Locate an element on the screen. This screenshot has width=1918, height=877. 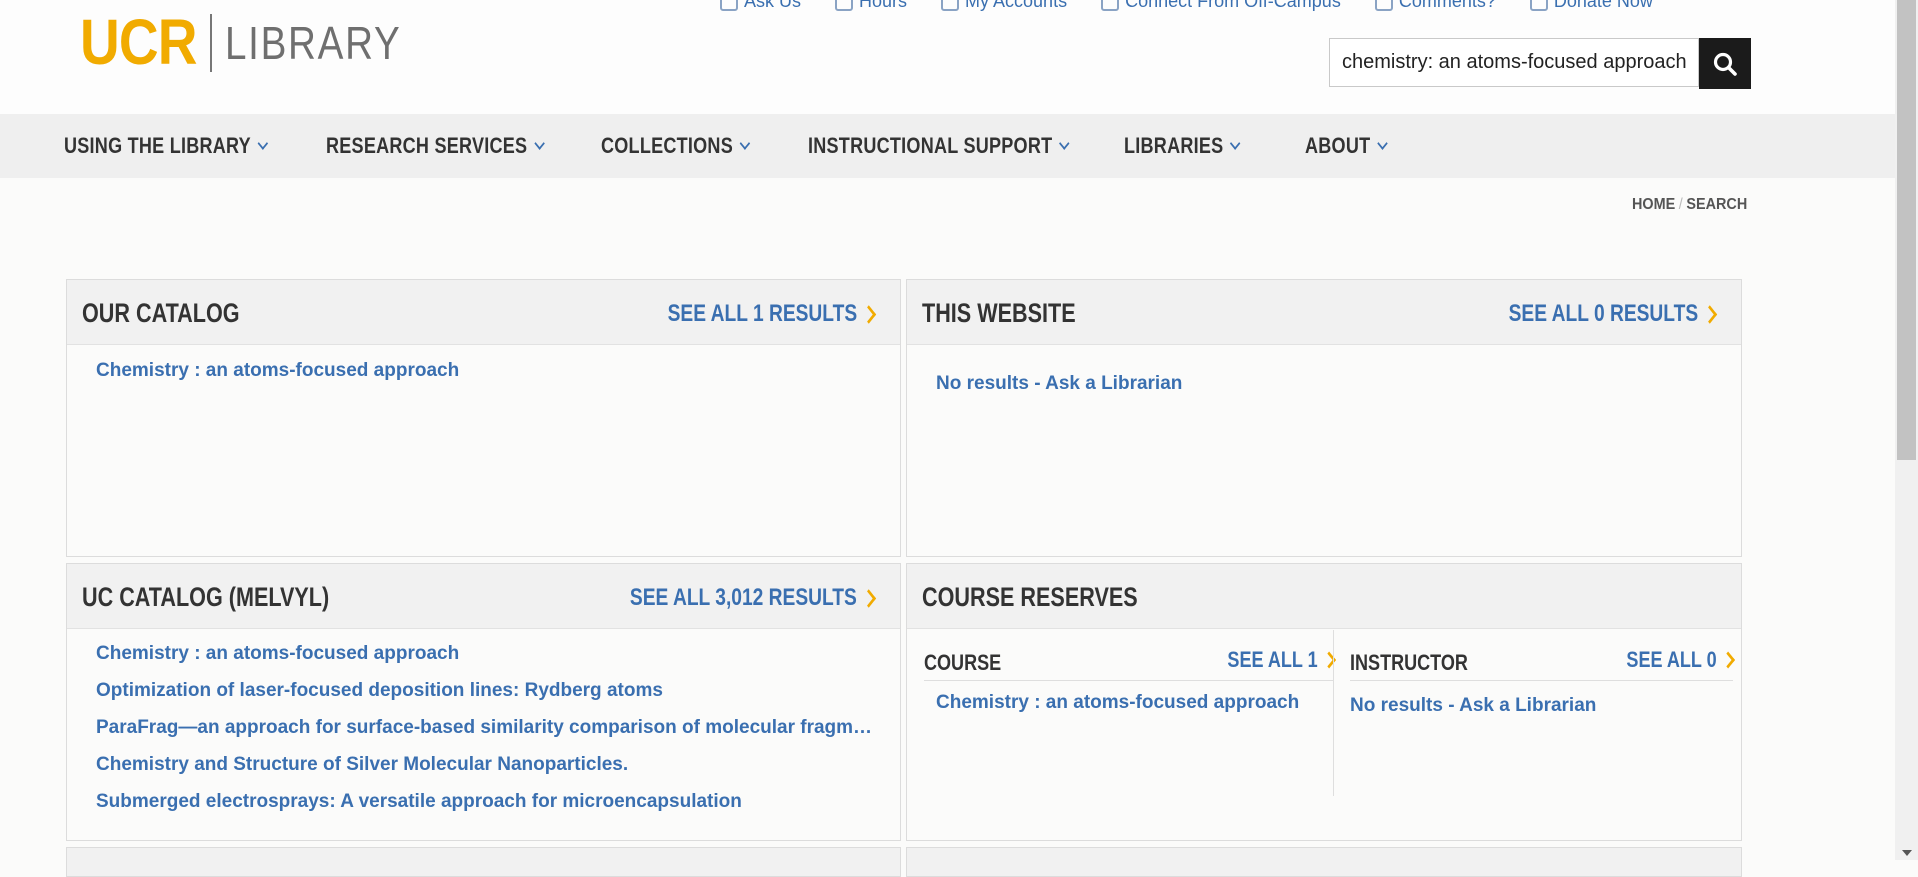
search-button is located at coordinates (1725, 63).